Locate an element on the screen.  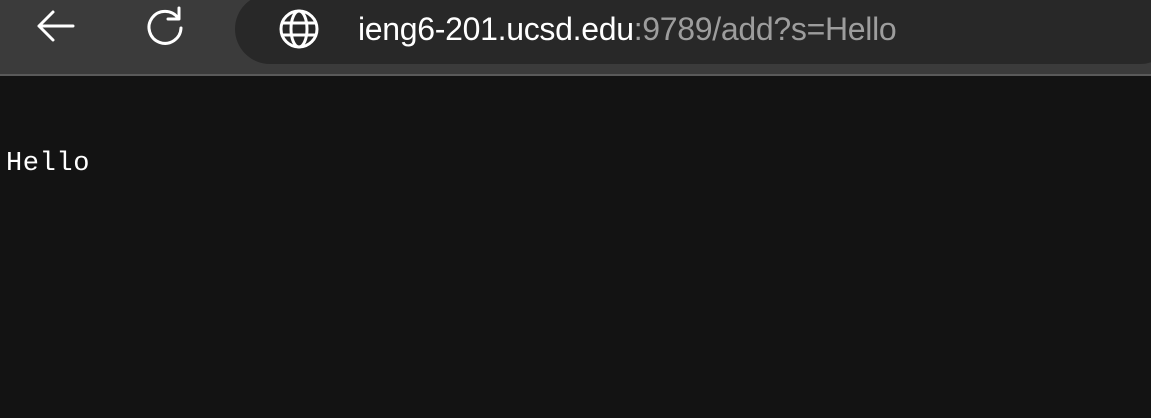
address-bar: ieng6-201.ucsd.edu:9789/add?s=Hello is located at coordinates (693, 32).